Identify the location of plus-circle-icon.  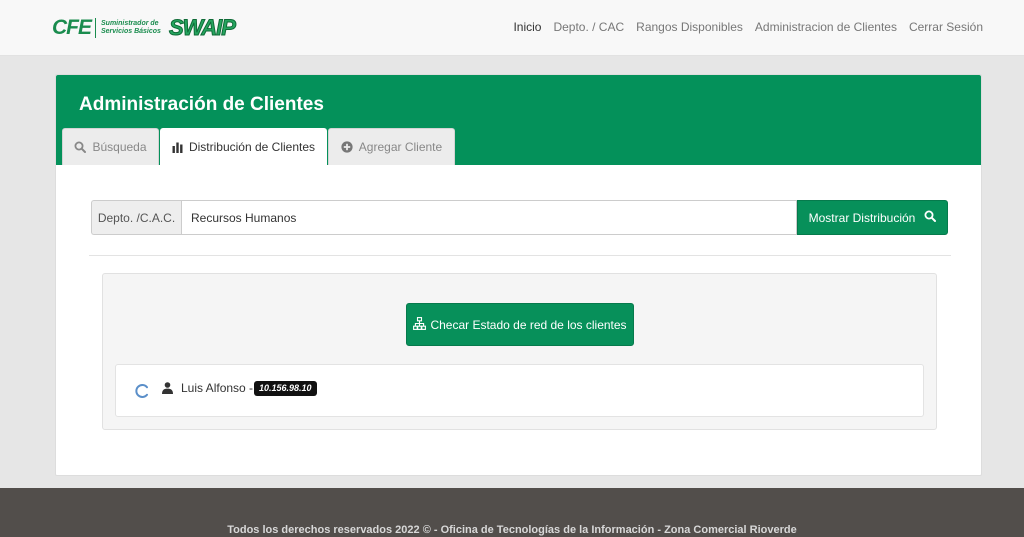
(347, 147).